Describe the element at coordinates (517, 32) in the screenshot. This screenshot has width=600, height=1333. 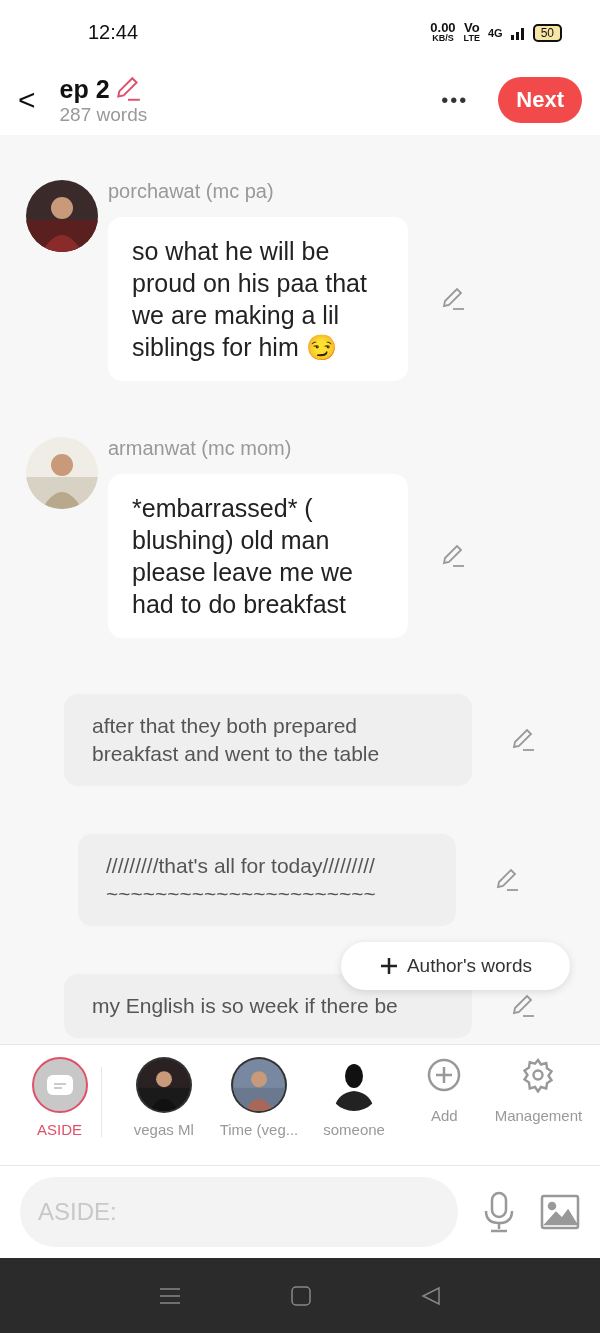
I see `signal-icon` at that location.